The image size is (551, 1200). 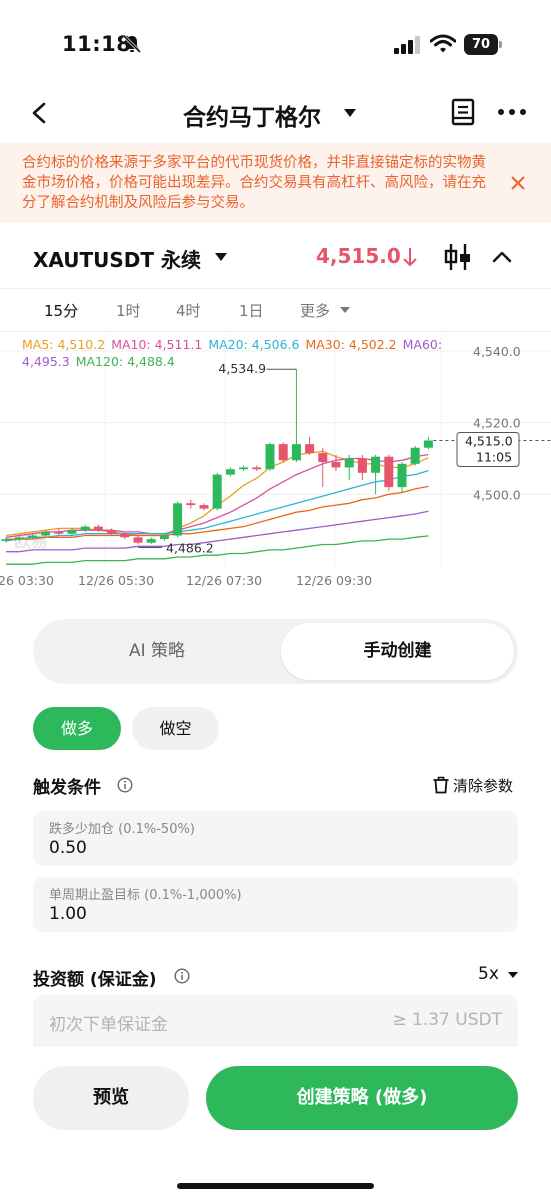 What do you see at coordinates (463, 112) in the screenshot?
I see `document-icon` at bounding box center [463, 112].